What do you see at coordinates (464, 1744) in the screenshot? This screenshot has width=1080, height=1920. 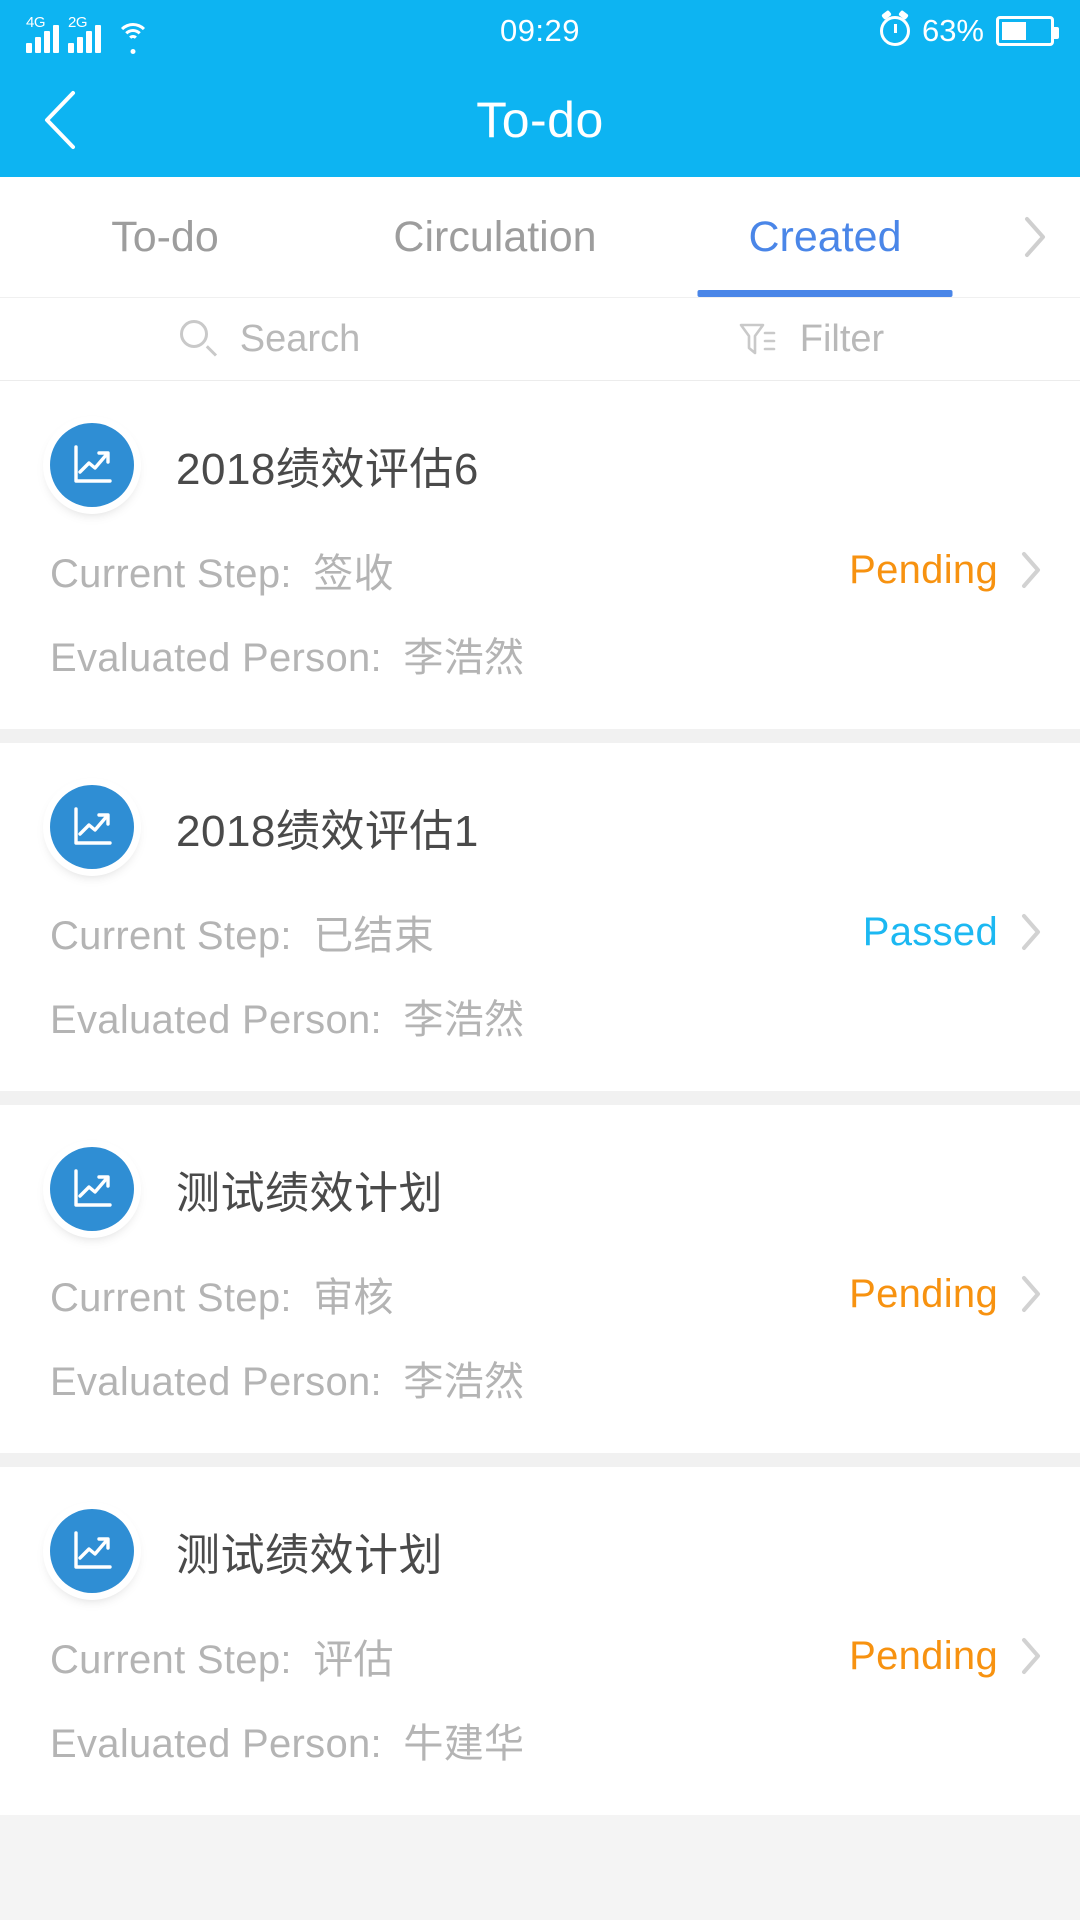 I see `evaluated-person-value: 牛建华` at bounding box center [464, 1744].